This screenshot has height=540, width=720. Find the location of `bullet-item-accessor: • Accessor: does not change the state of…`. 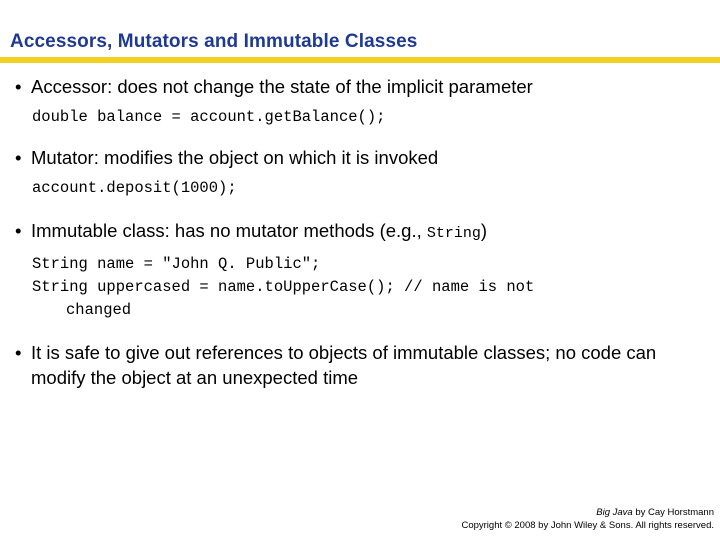

bullet-item-accessor: • Accessor: does not change the state of… is located at coordinates (353, 86).